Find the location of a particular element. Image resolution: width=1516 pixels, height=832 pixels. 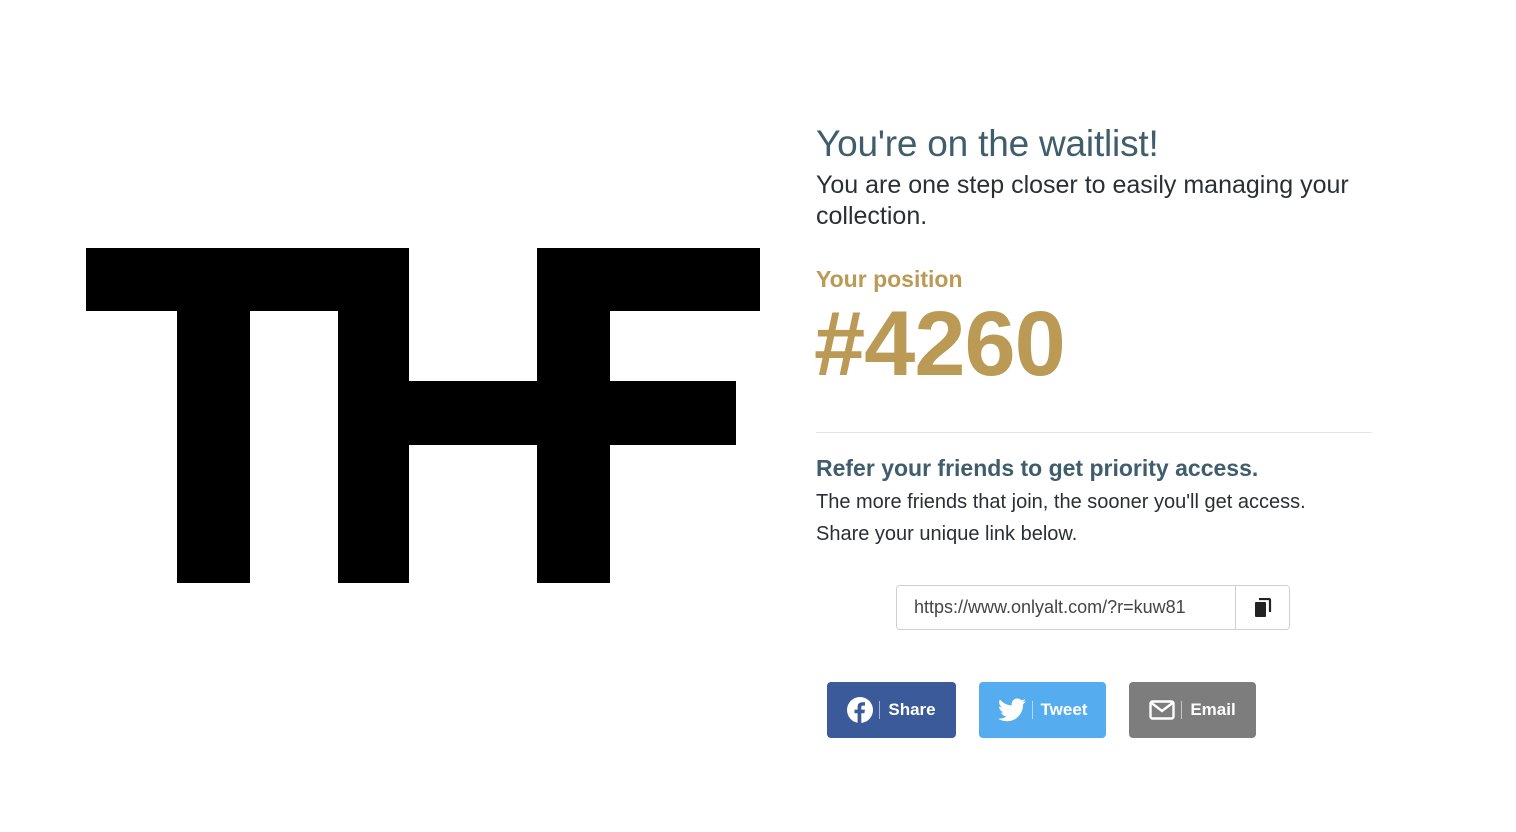

referral-link-group is located at coordinates (1093, 607).